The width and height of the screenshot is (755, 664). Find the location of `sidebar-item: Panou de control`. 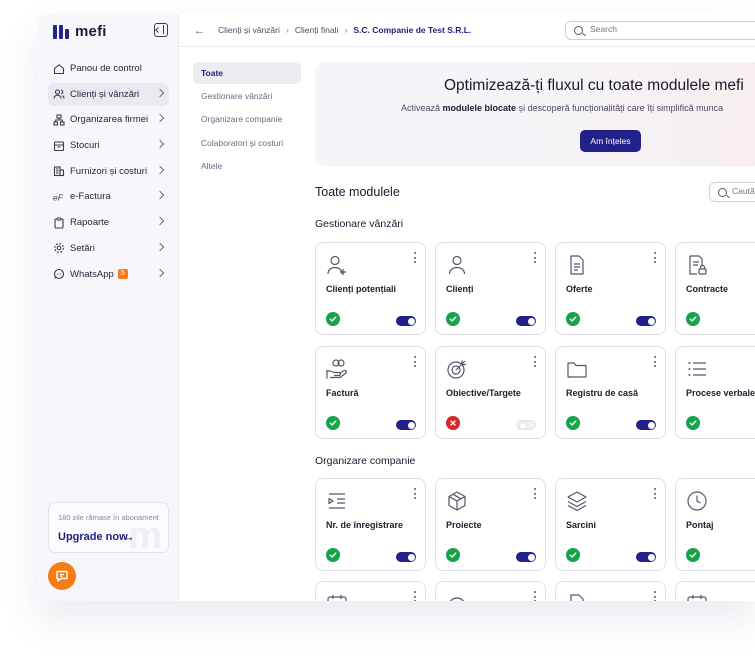

sidebar-item: Panou de control is located at coordinates (108, 68).